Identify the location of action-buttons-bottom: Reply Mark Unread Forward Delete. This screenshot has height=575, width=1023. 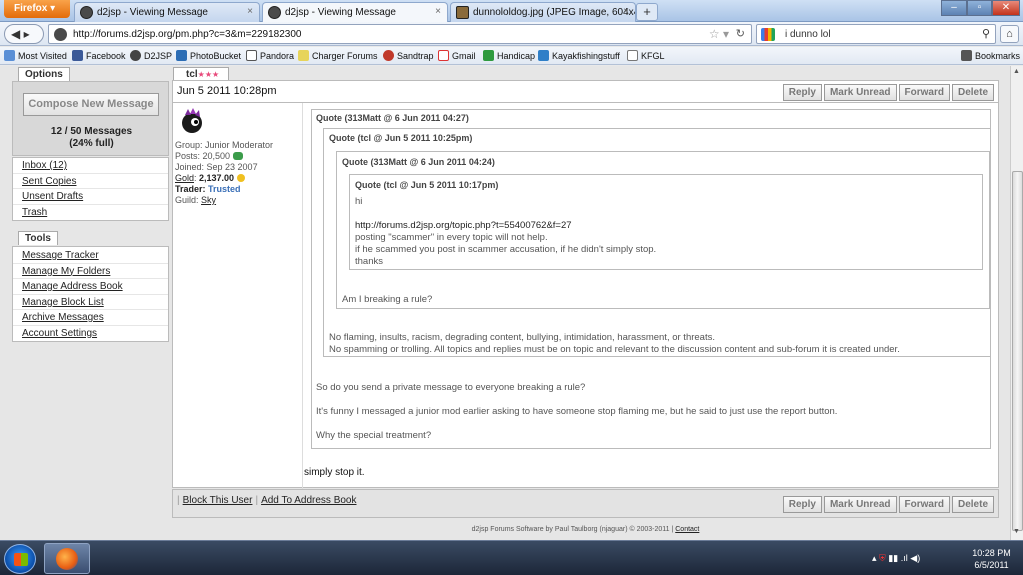
(887, 504).